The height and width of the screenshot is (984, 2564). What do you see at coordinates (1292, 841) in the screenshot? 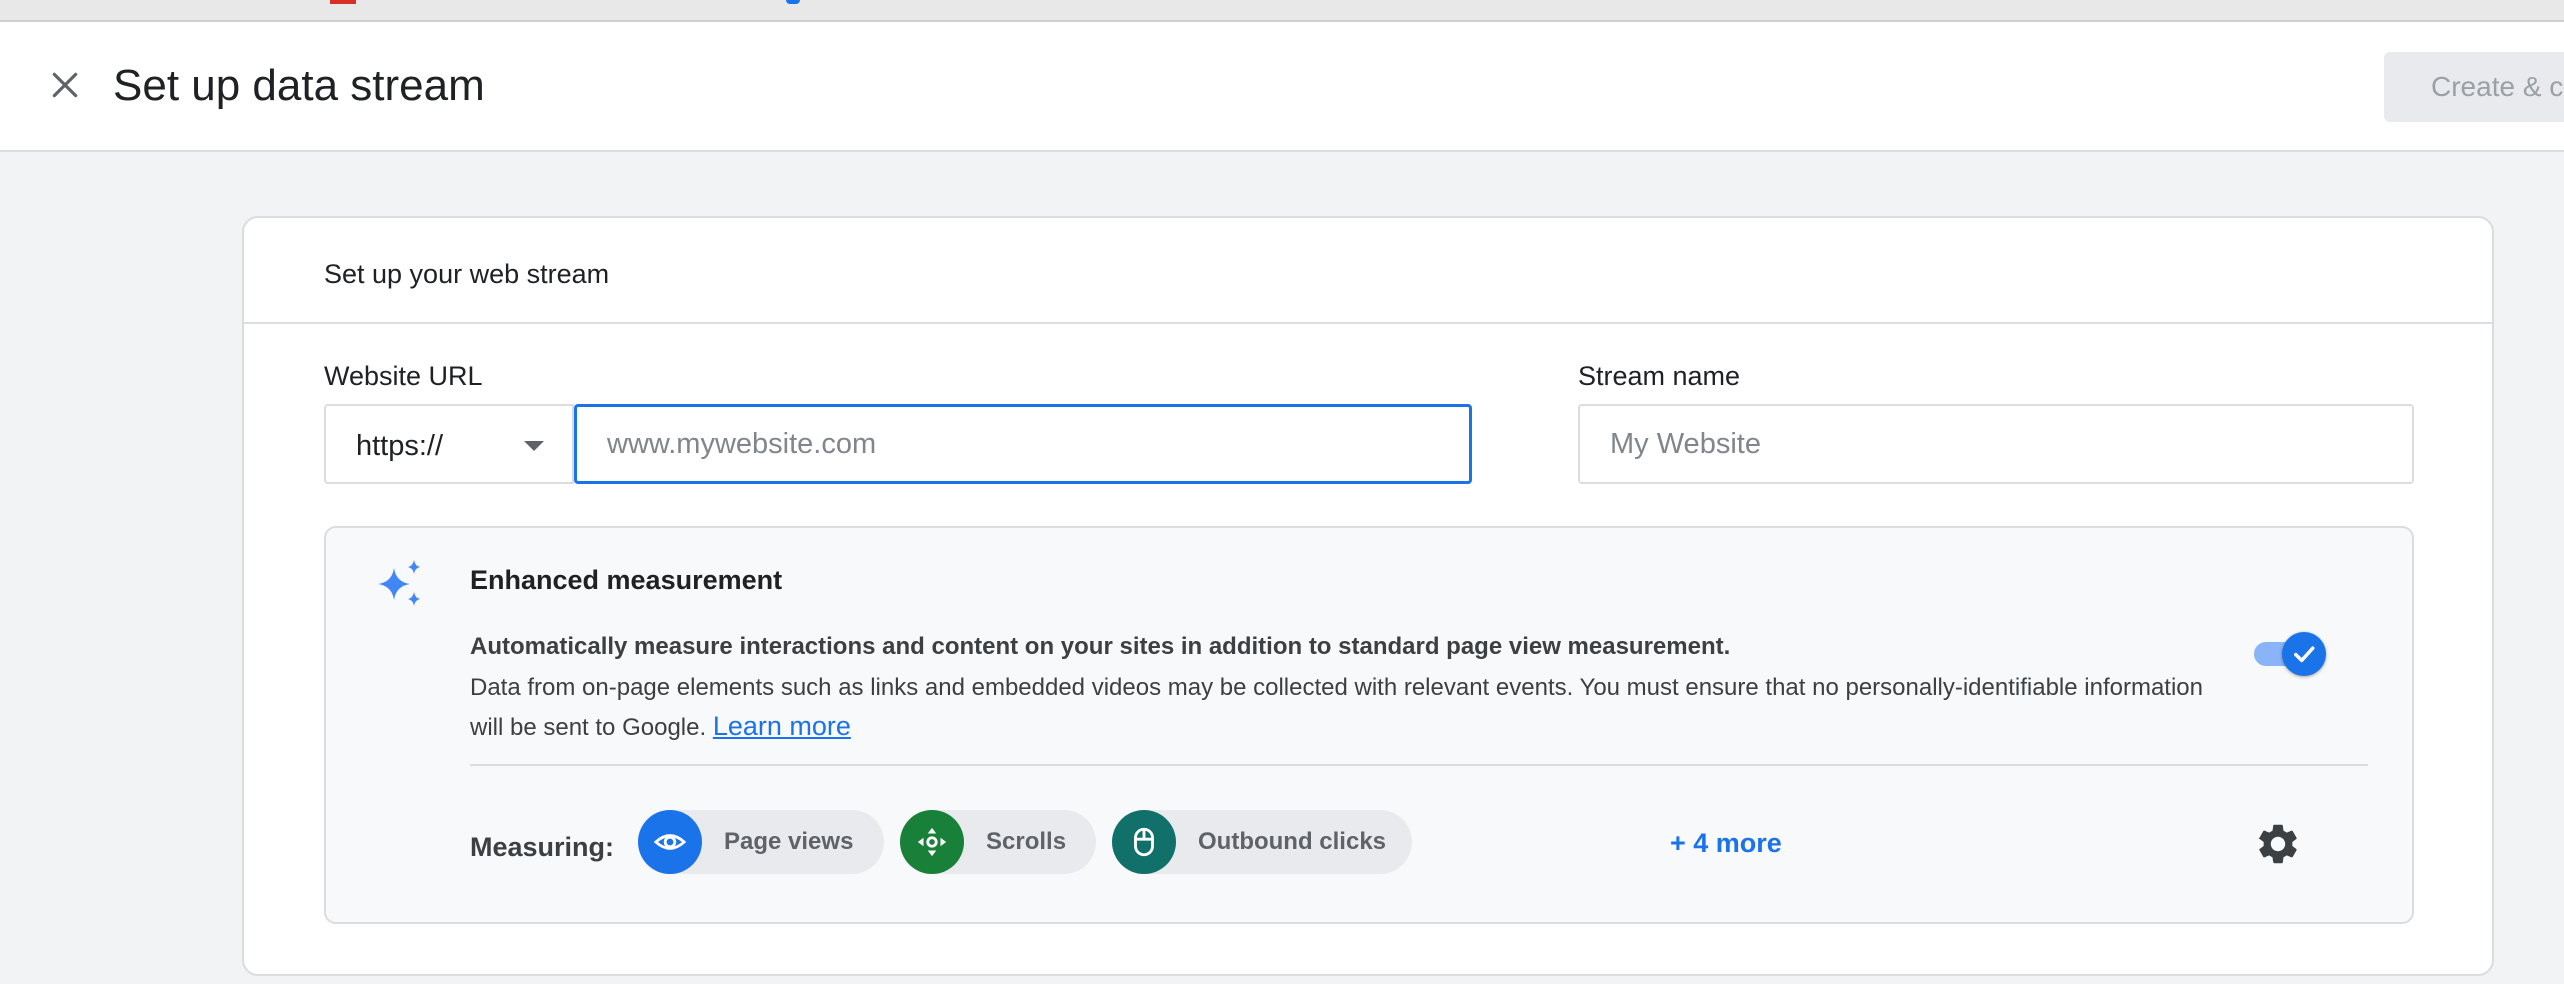
I see `chip-label: Outbound clicks` at bounding box center [1292, 841].